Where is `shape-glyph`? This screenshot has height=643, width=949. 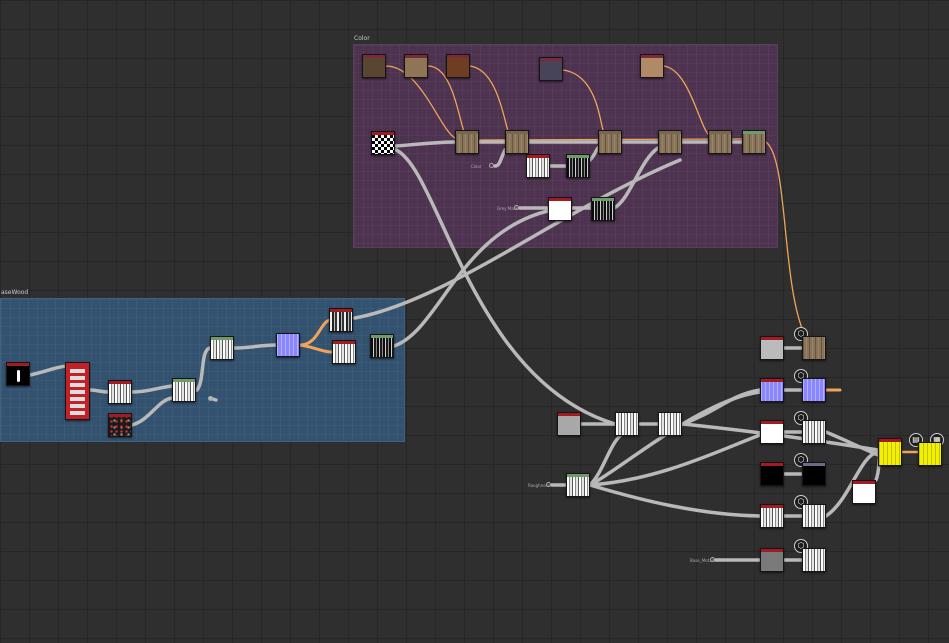
shape-glyph is located at coordinates (18, 376).